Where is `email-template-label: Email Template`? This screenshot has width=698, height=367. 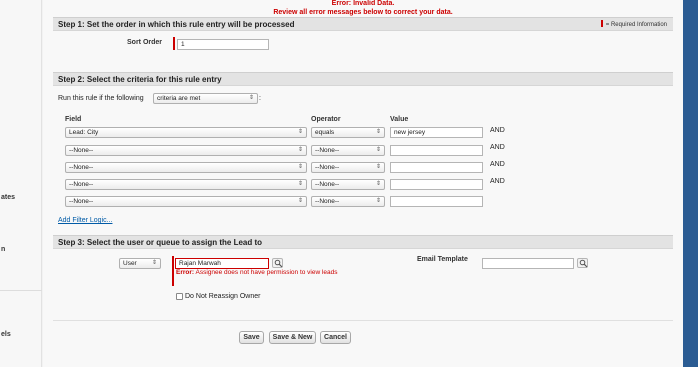 email-template-label: Email Template is located at coordinates (442, 259).